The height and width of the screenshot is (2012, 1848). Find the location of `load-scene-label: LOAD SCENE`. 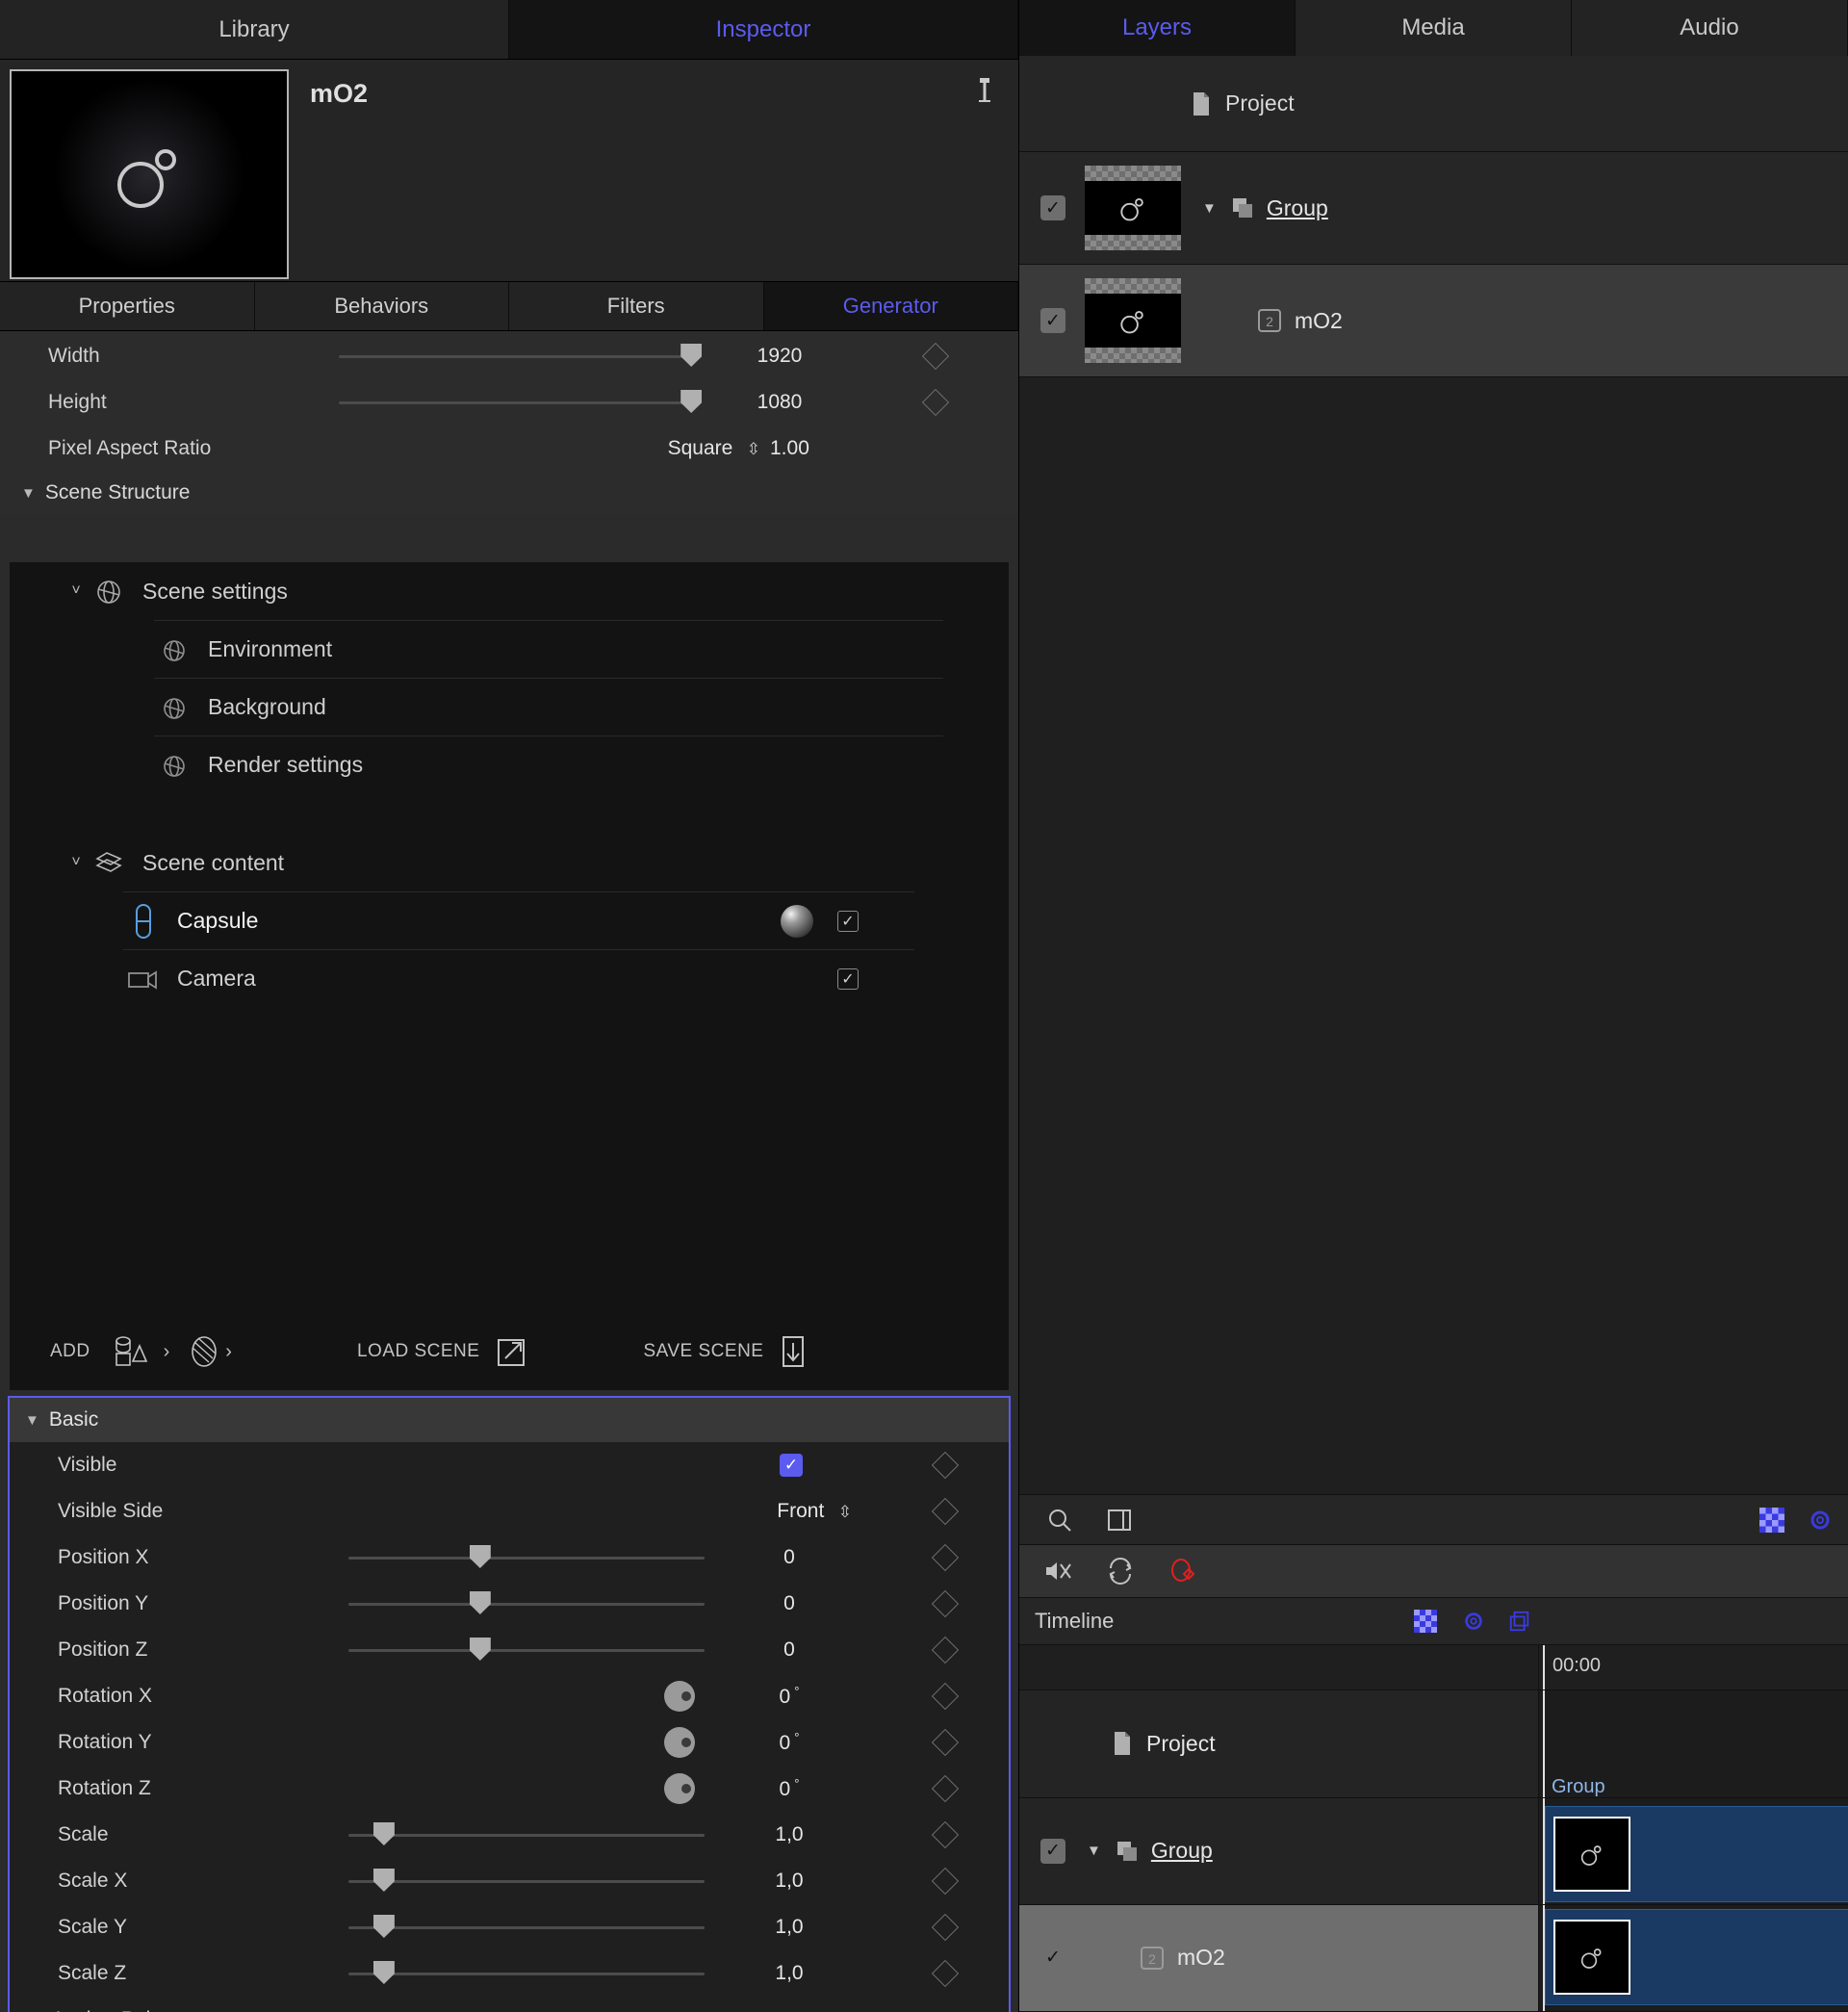

load-scene-label: LOAD SCENE is located at coordinates (418, 1352).